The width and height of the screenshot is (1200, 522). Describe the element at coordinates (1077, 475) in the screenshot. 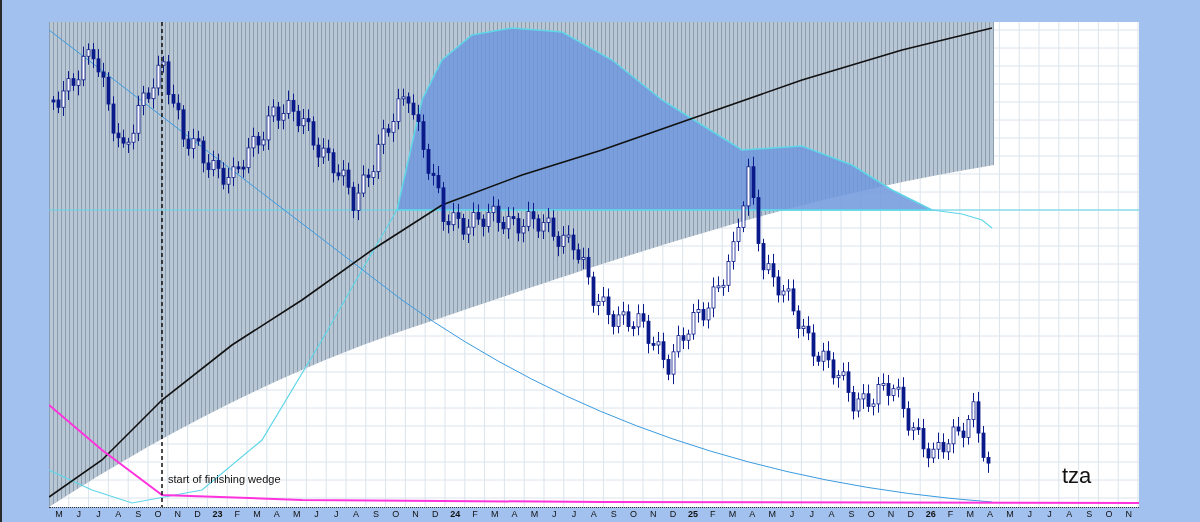

I see `symbol-label: tza` at that location.